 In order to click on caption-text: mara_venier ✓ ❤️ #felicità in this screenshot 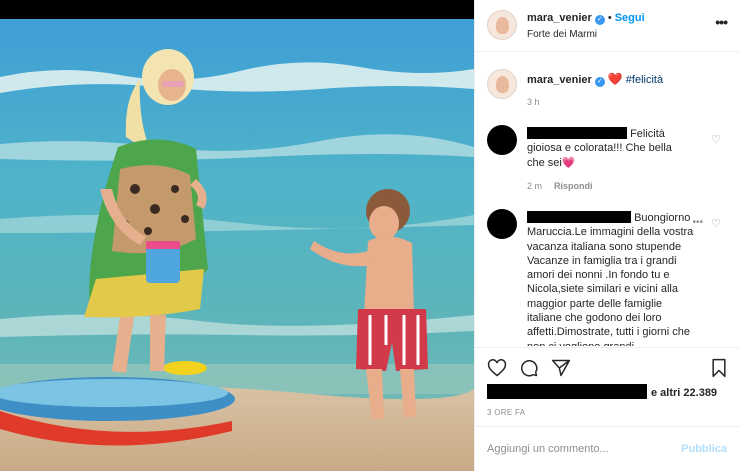, I will do `click(595, 79)`.